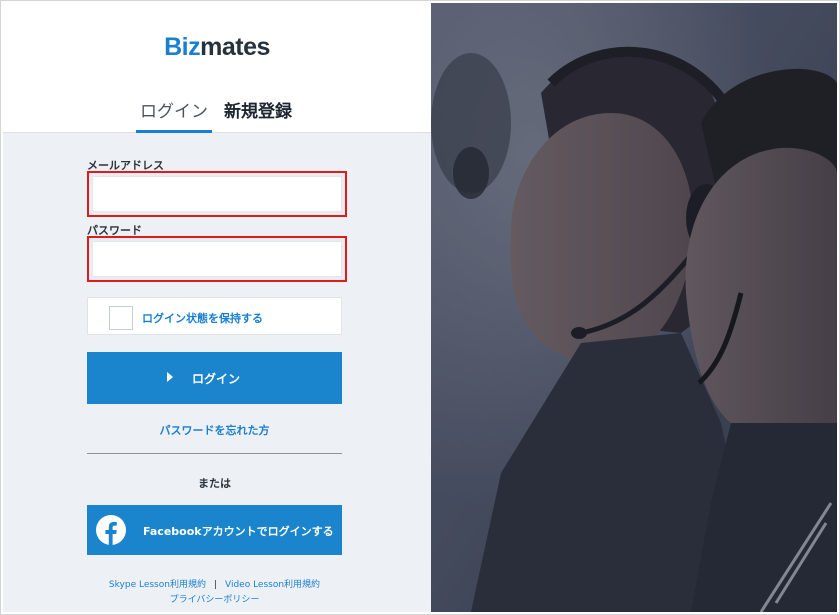 The height and width of the screenshot is (615, 840). I want to click on login-button: ログイン, so click(214, 378).